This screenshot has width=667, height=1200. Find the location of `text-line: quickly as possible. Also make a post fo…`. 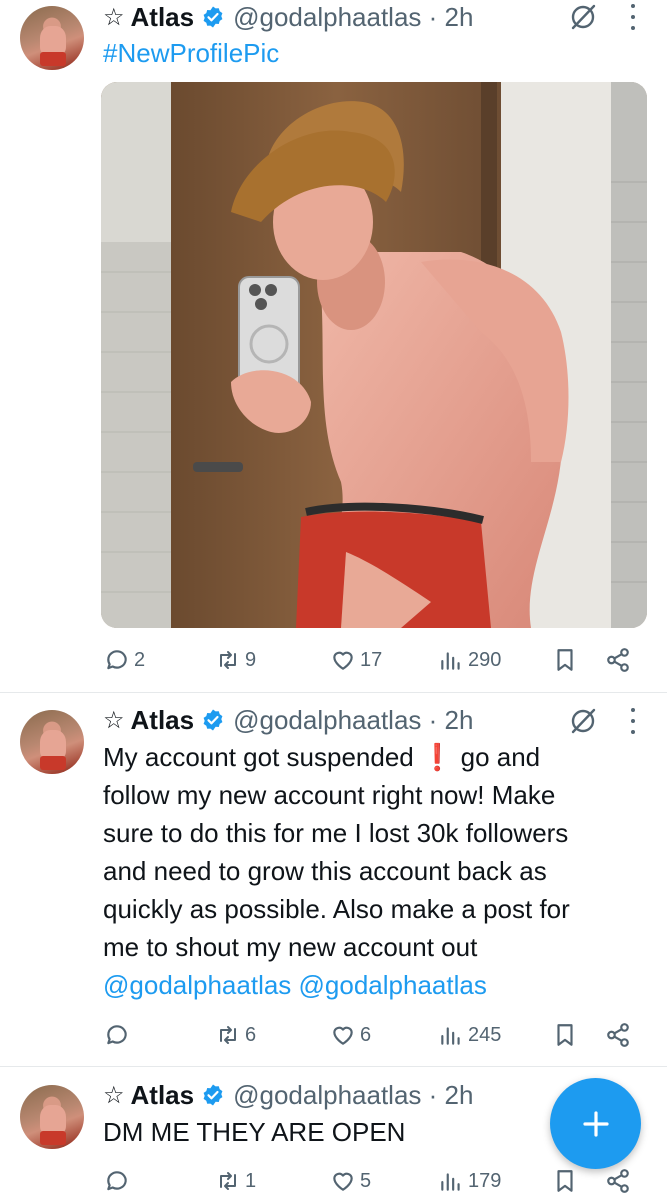

text-line: quickly as possible. Also make a post fo… is located at coordinates (336, 909).